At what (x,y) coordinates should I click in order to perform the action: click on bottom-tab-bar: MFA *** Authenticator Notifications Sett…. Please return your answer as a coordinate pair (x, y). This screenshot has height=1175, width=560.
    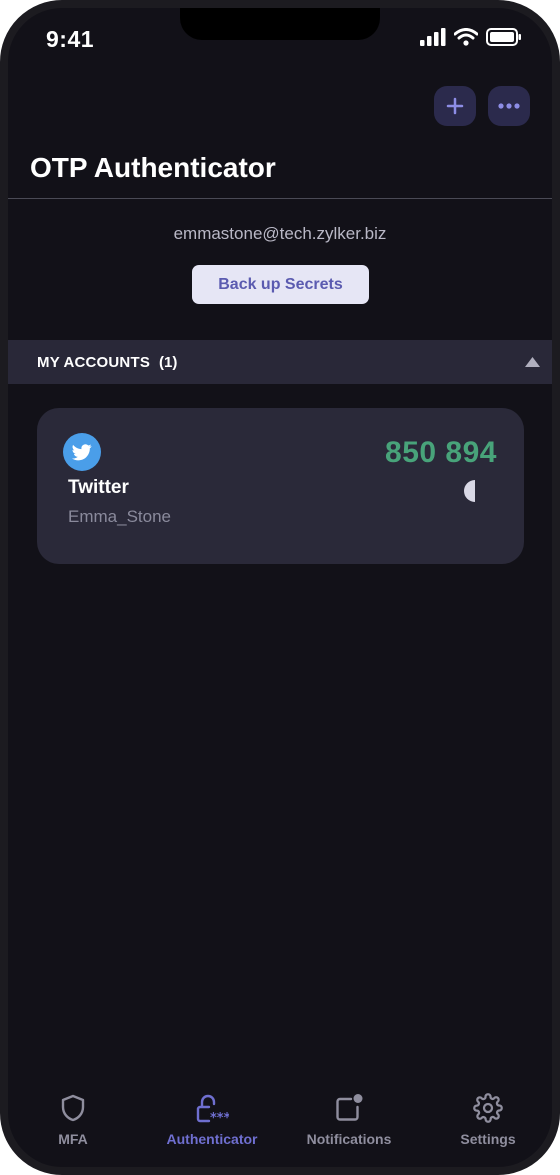
    Looking at the image, I should click on (280, 1127).